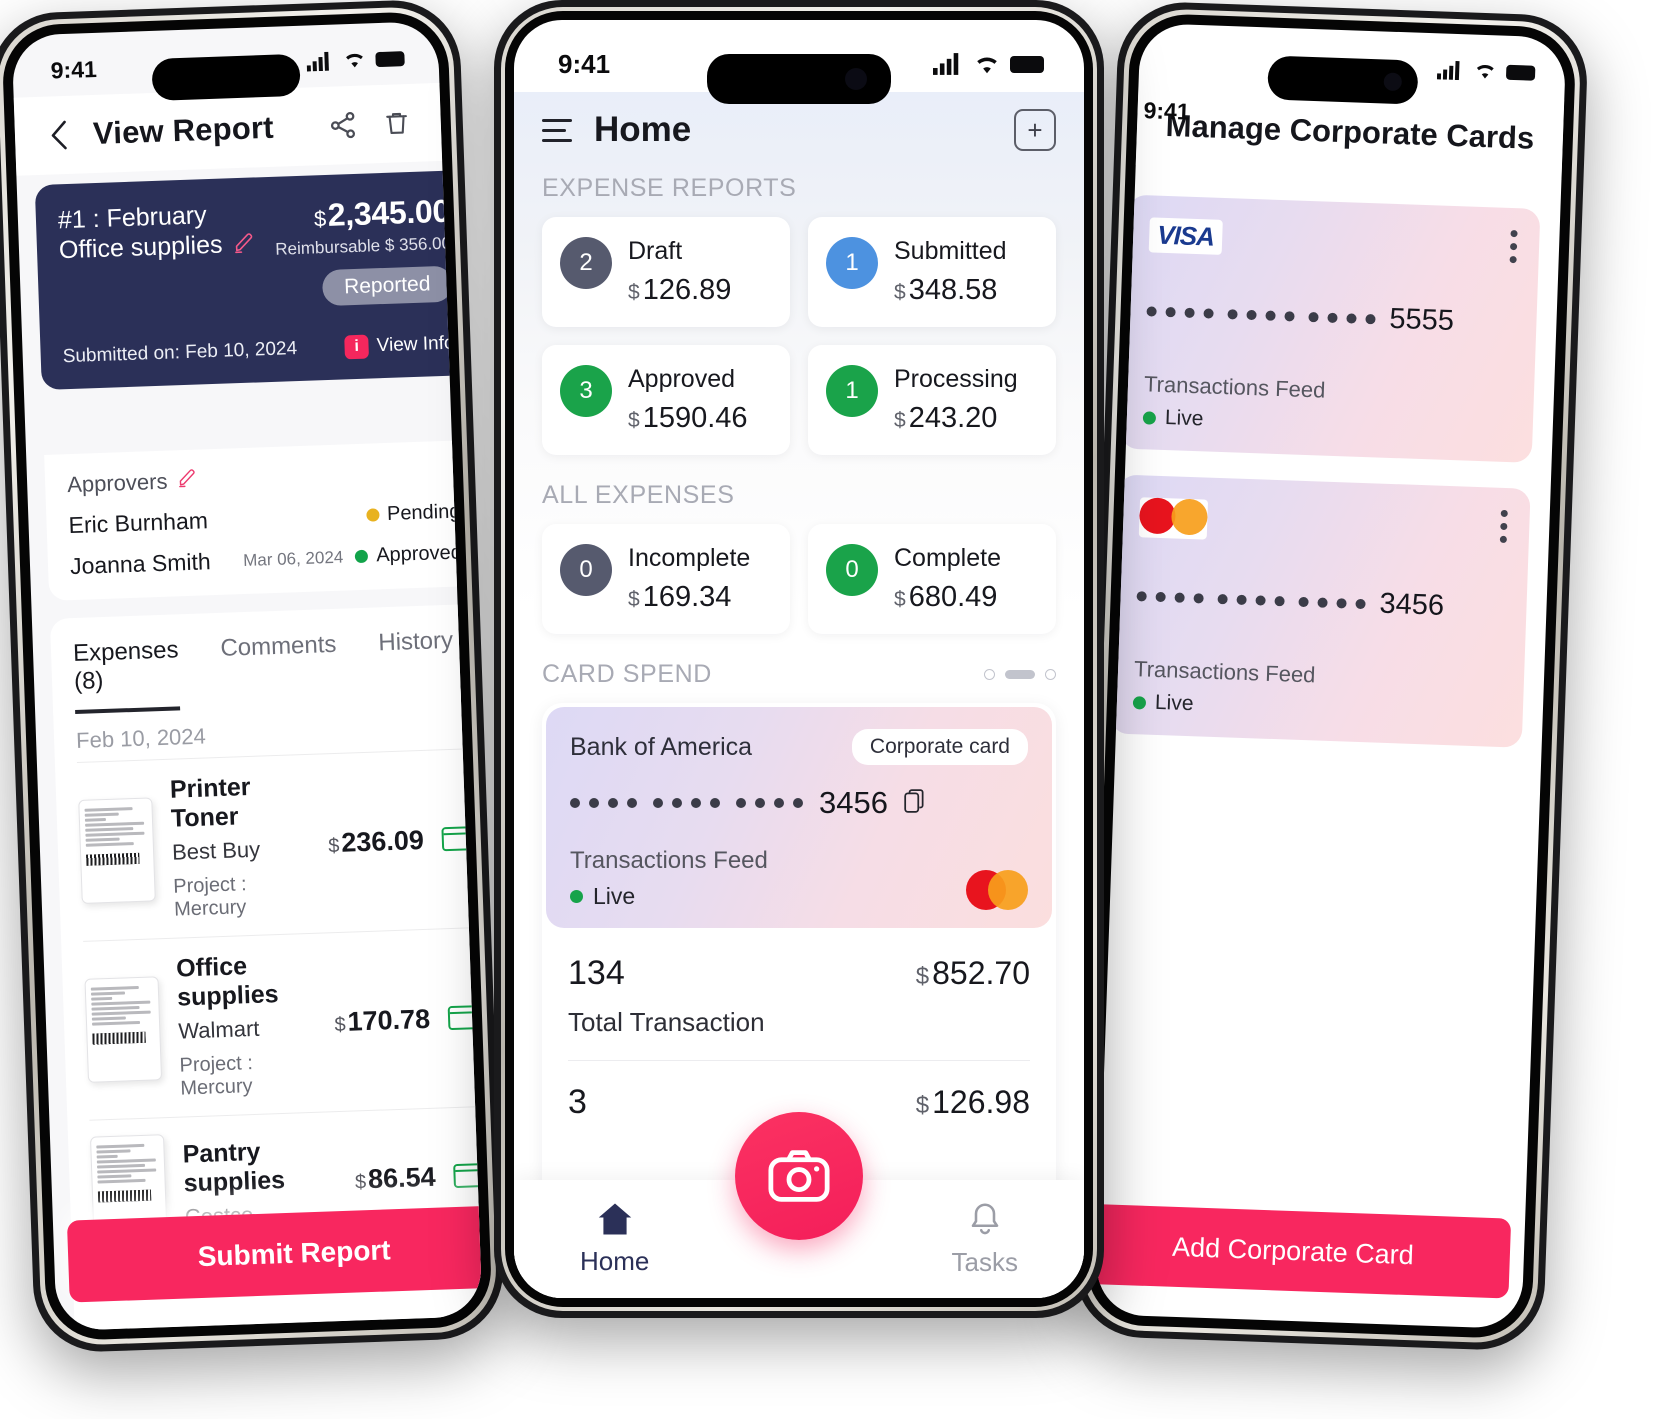 The image size is (1677, 1419). I want to click on corporate-card-item: 3456 Transactions Feed Live, so click(1320, 611).